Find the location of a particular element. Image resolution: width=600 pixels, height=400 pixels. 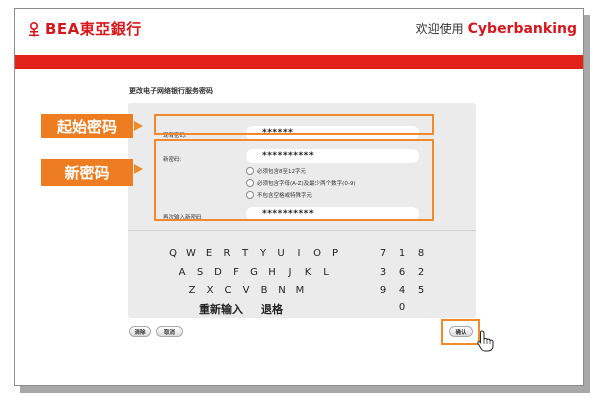

key-g: G is located at coordinates (254, 272).